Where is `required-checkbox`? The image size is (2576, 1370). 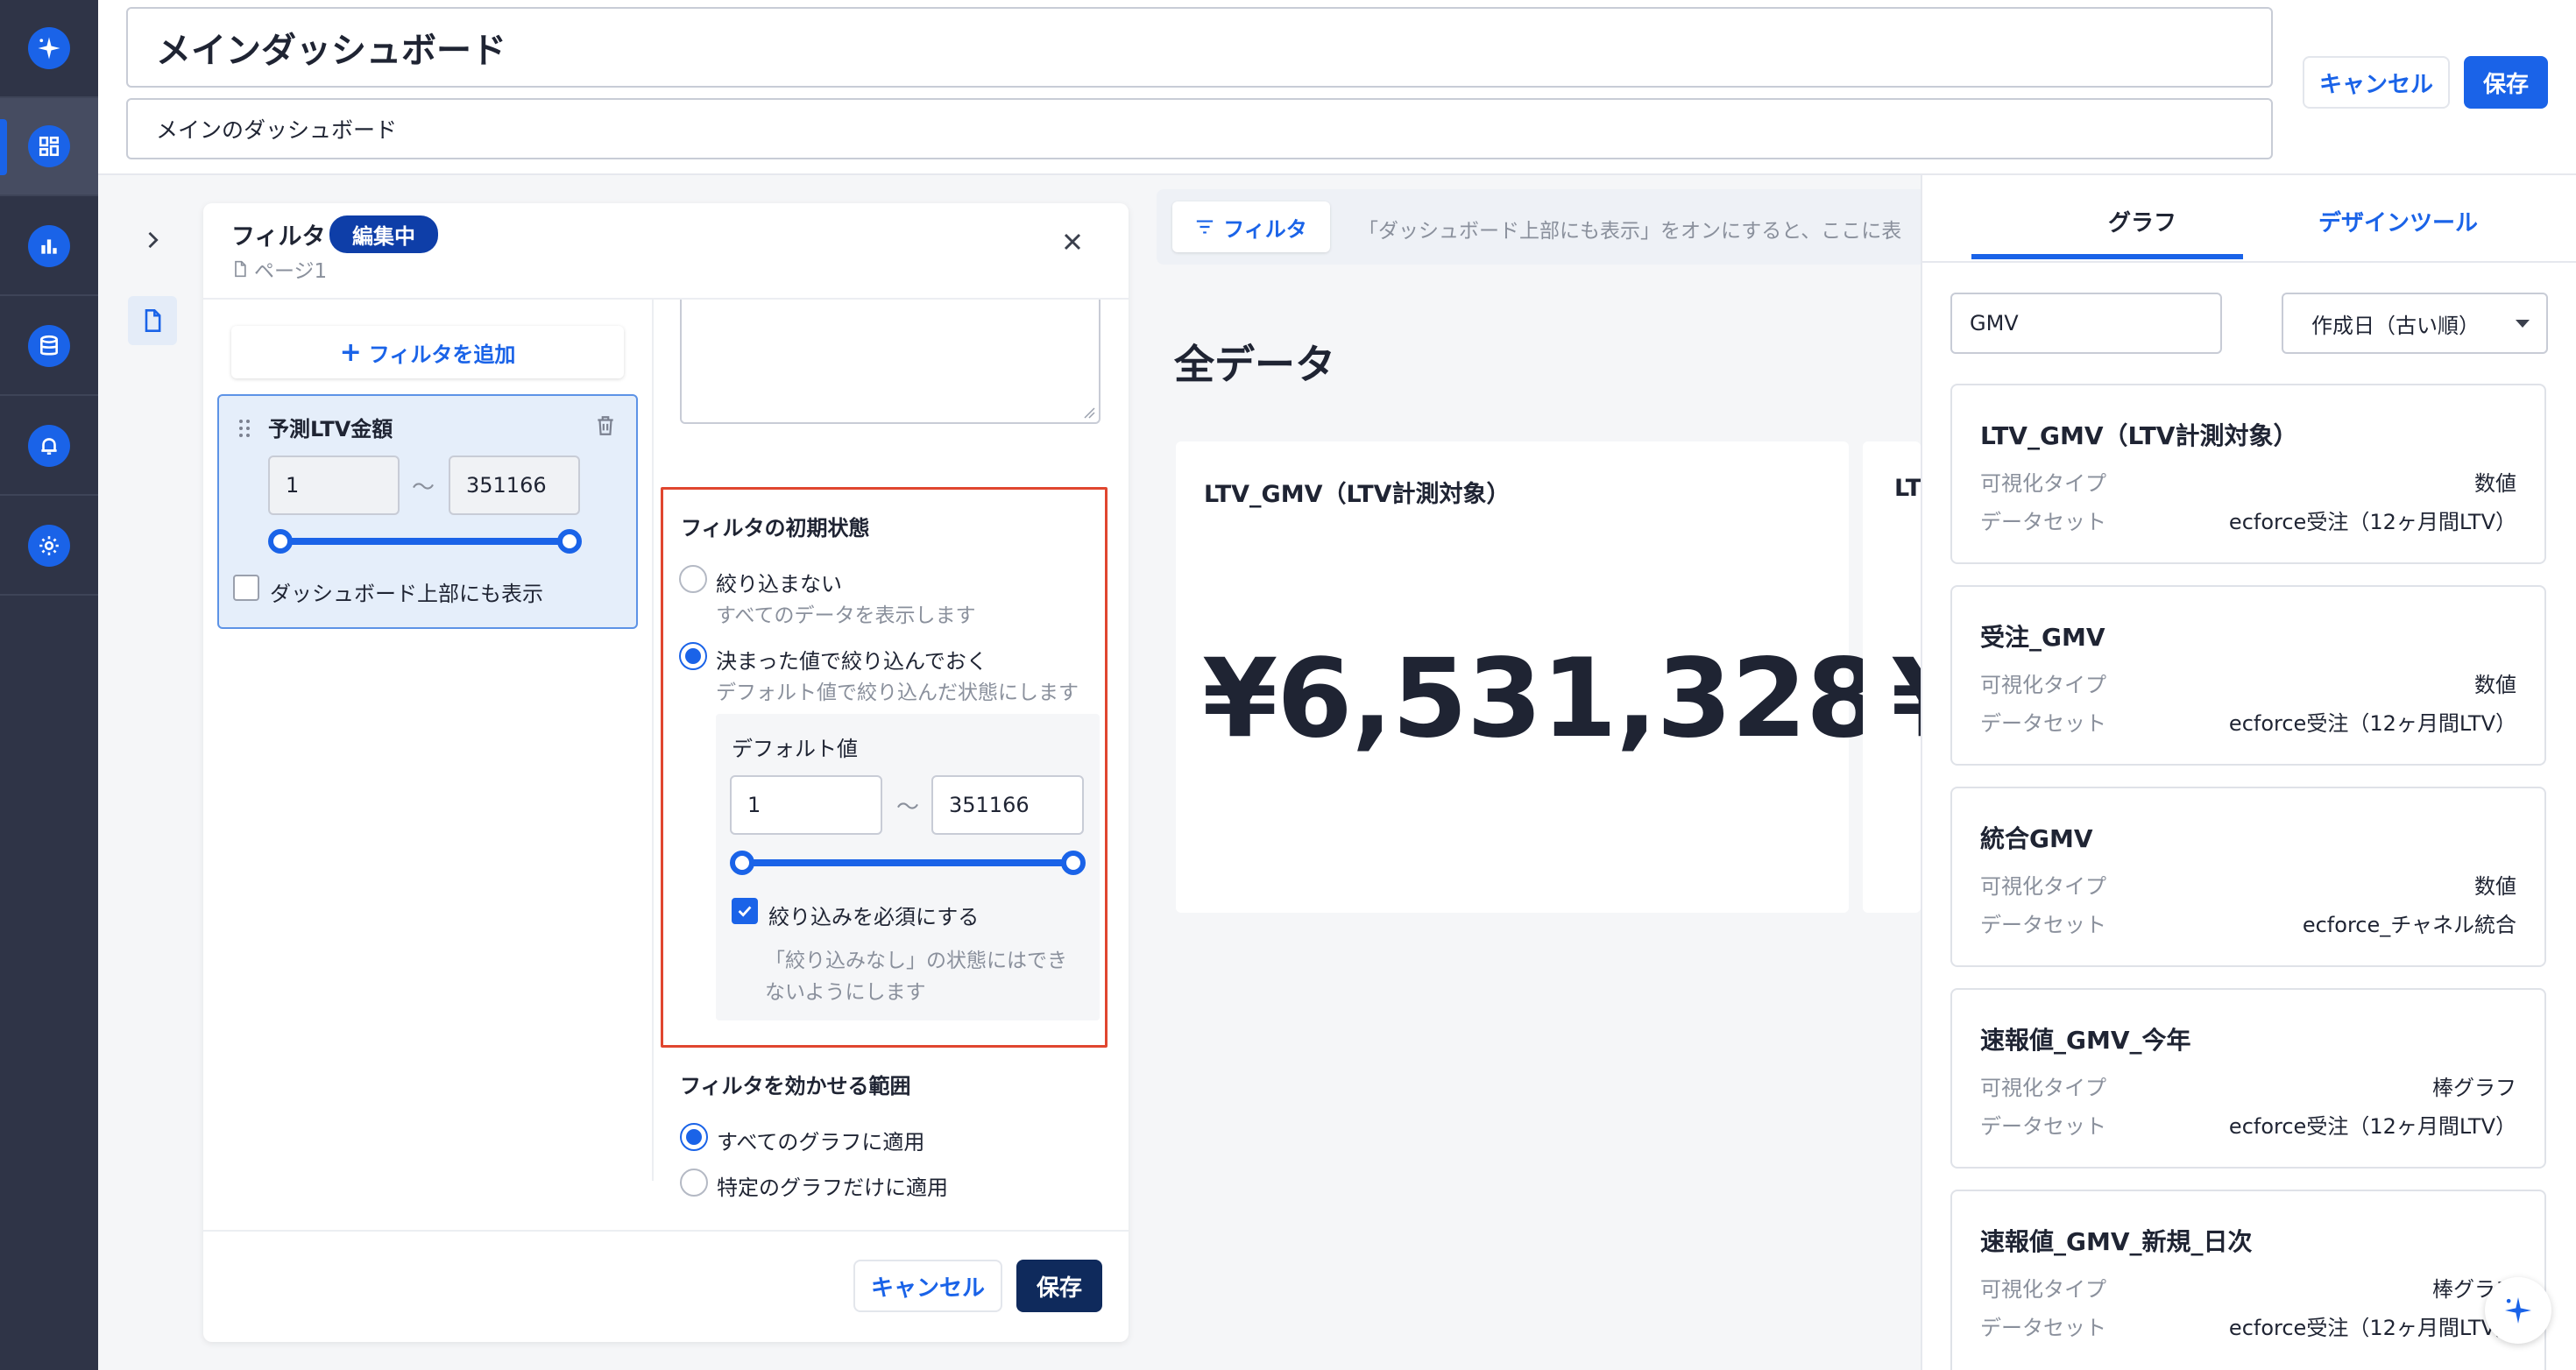 required-checkbox is located at coordinates (745, 911).